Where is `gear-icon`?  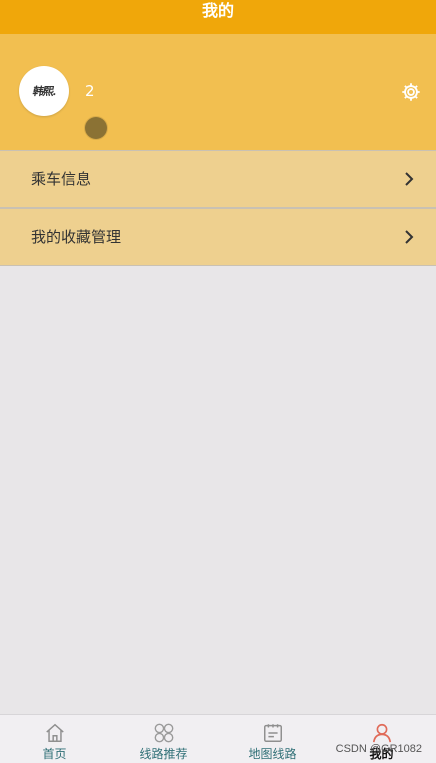 gear-icon is located at coordinates (411, 92).